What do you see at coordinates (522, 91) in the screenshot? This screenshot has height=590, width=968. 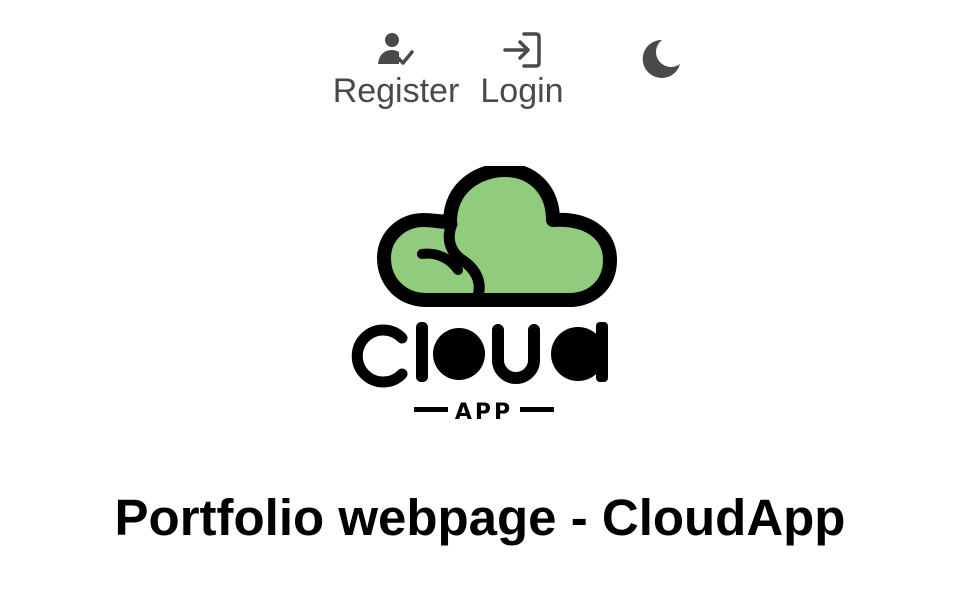 I see `login-label: Login` at bounding box center [522, 91].